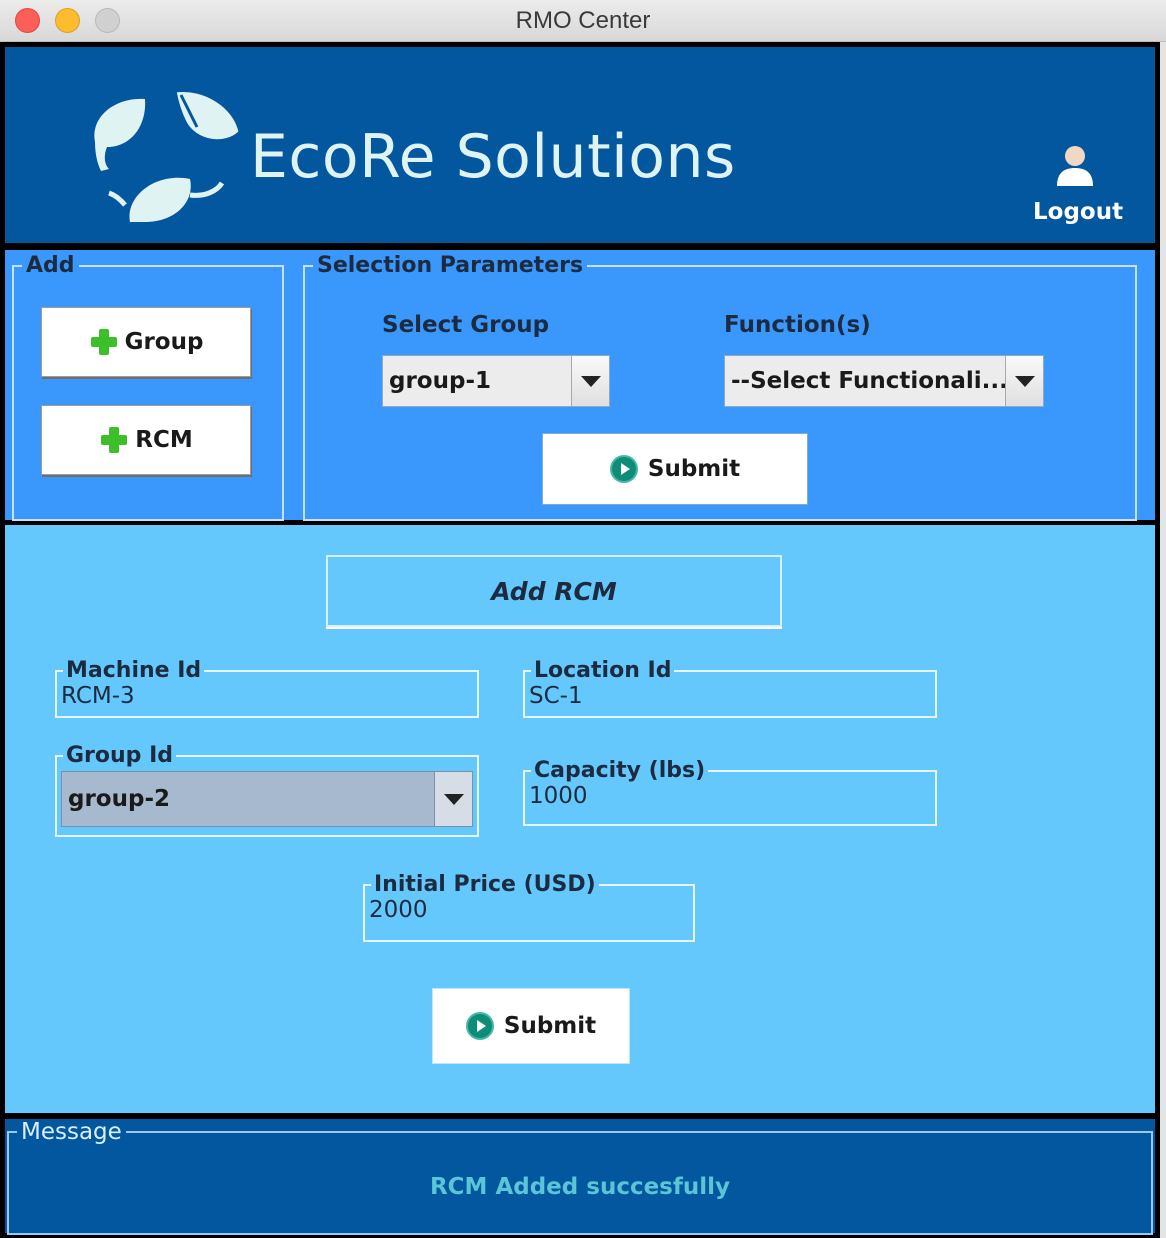  Describe the element at coordinates (164, 342) in the screenshot. I see `add-group-label: Group` at that location.